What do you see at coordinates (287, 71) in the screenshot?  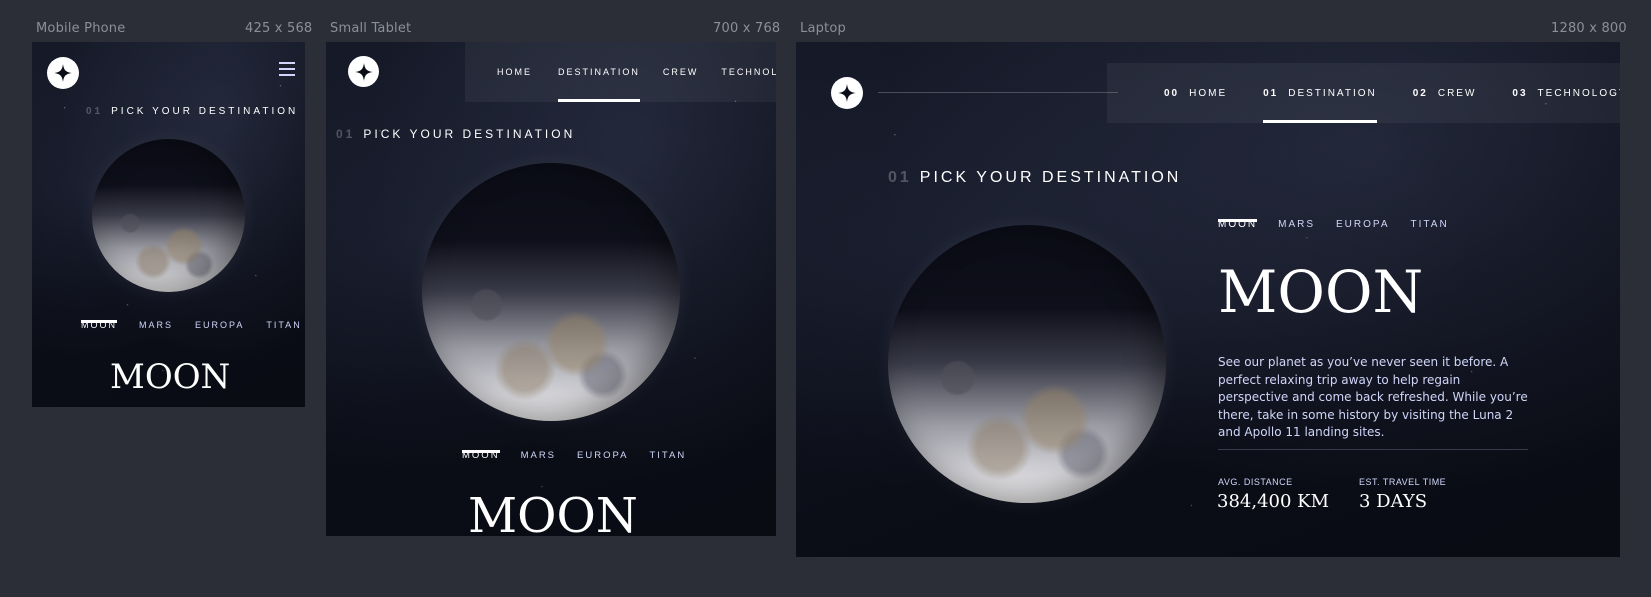 I see `hamburger-menu-icon` at bounding box center [287, 71].